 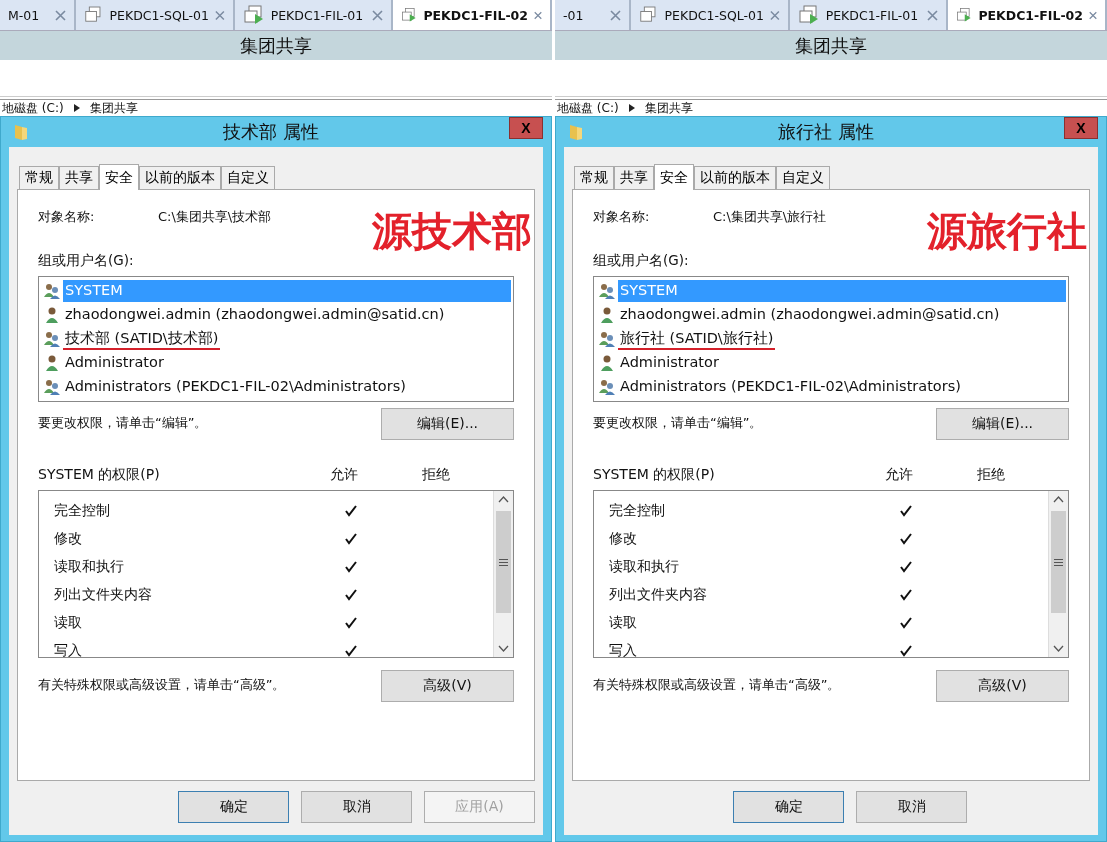 What do you see at coordinates (697, 339) in the screenshot?
I see `user-list-item: 旅行社 (SATID\旅行社)` at bounding box center [697, 339].